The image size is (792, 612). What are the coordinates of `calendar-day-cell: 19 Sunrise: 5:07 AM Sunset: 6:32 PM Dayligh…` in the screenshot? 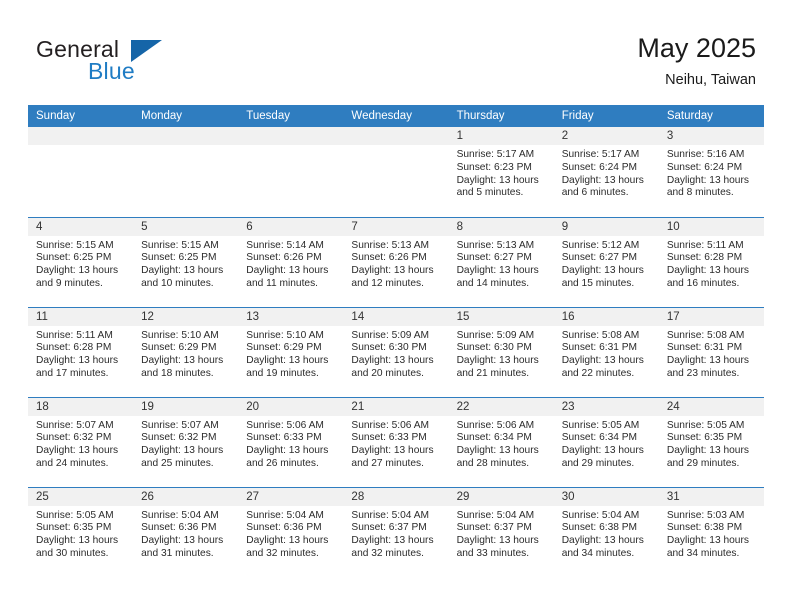 It's located at (186, 441).